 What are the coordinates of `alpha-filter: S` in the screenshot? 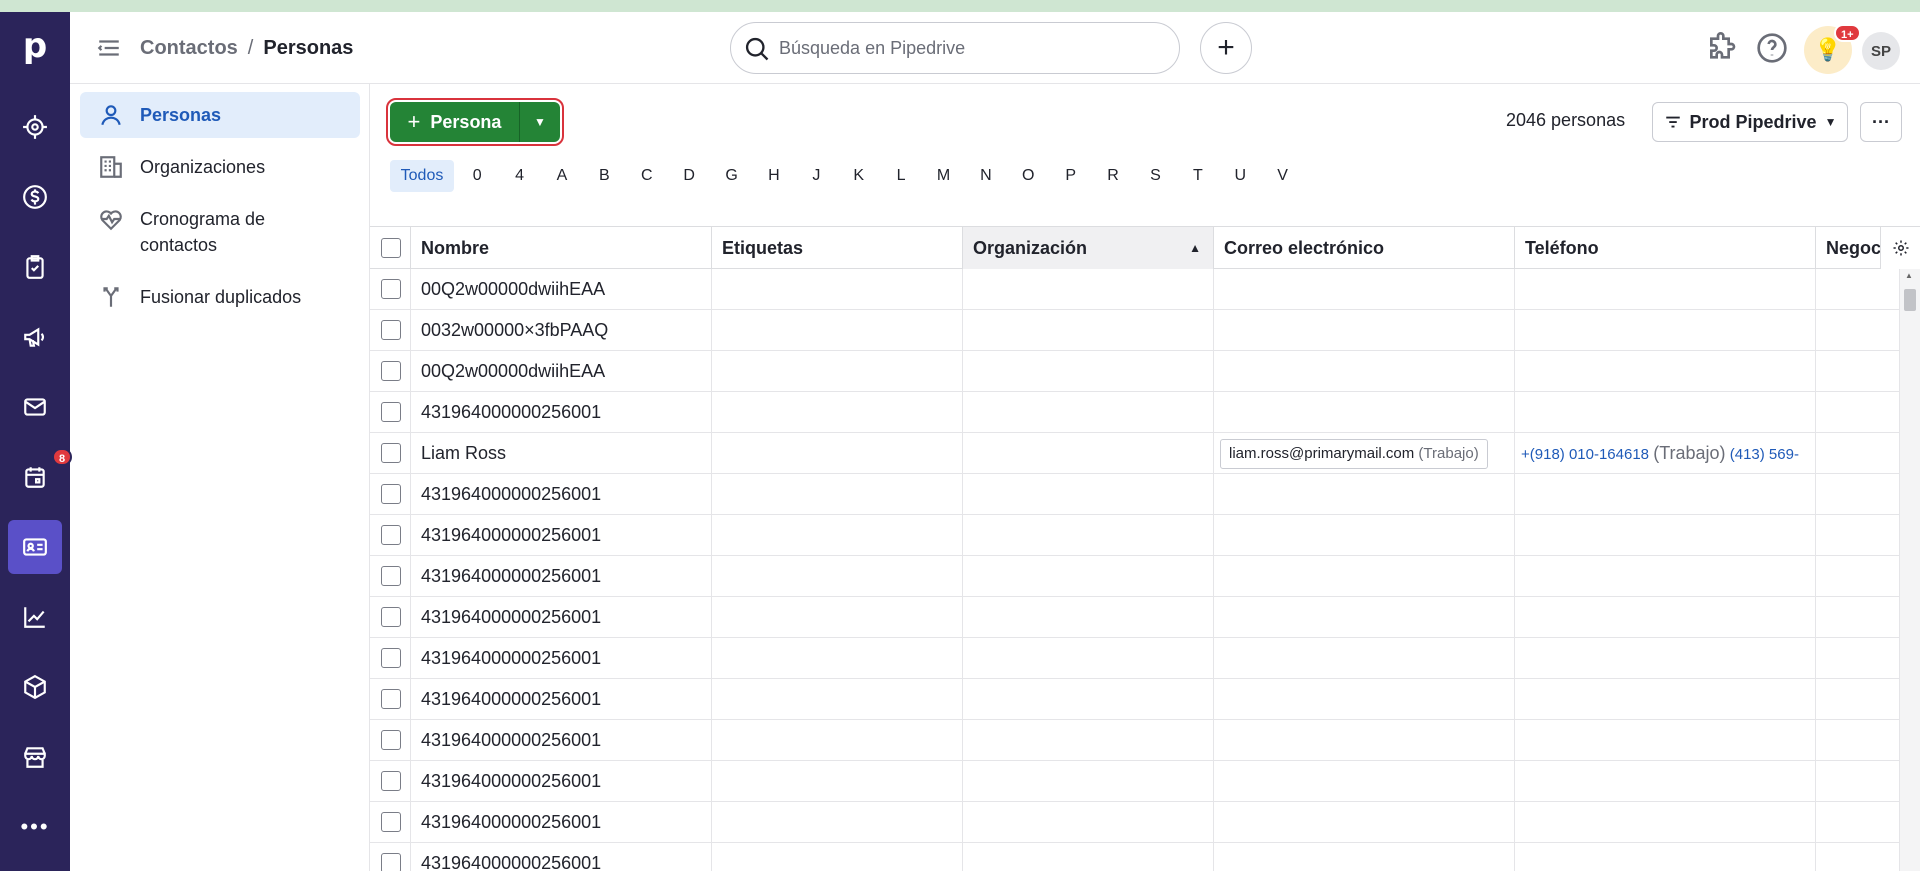 It's located at (1155, 176).